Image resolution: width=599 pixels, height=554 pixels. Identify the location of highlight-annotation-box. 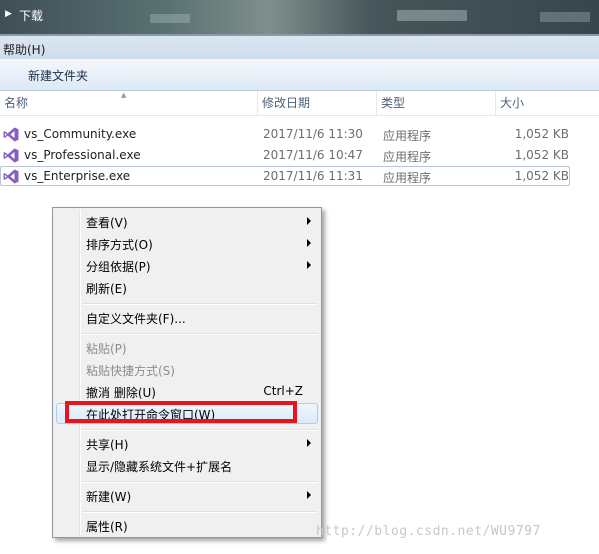
(181, 412).